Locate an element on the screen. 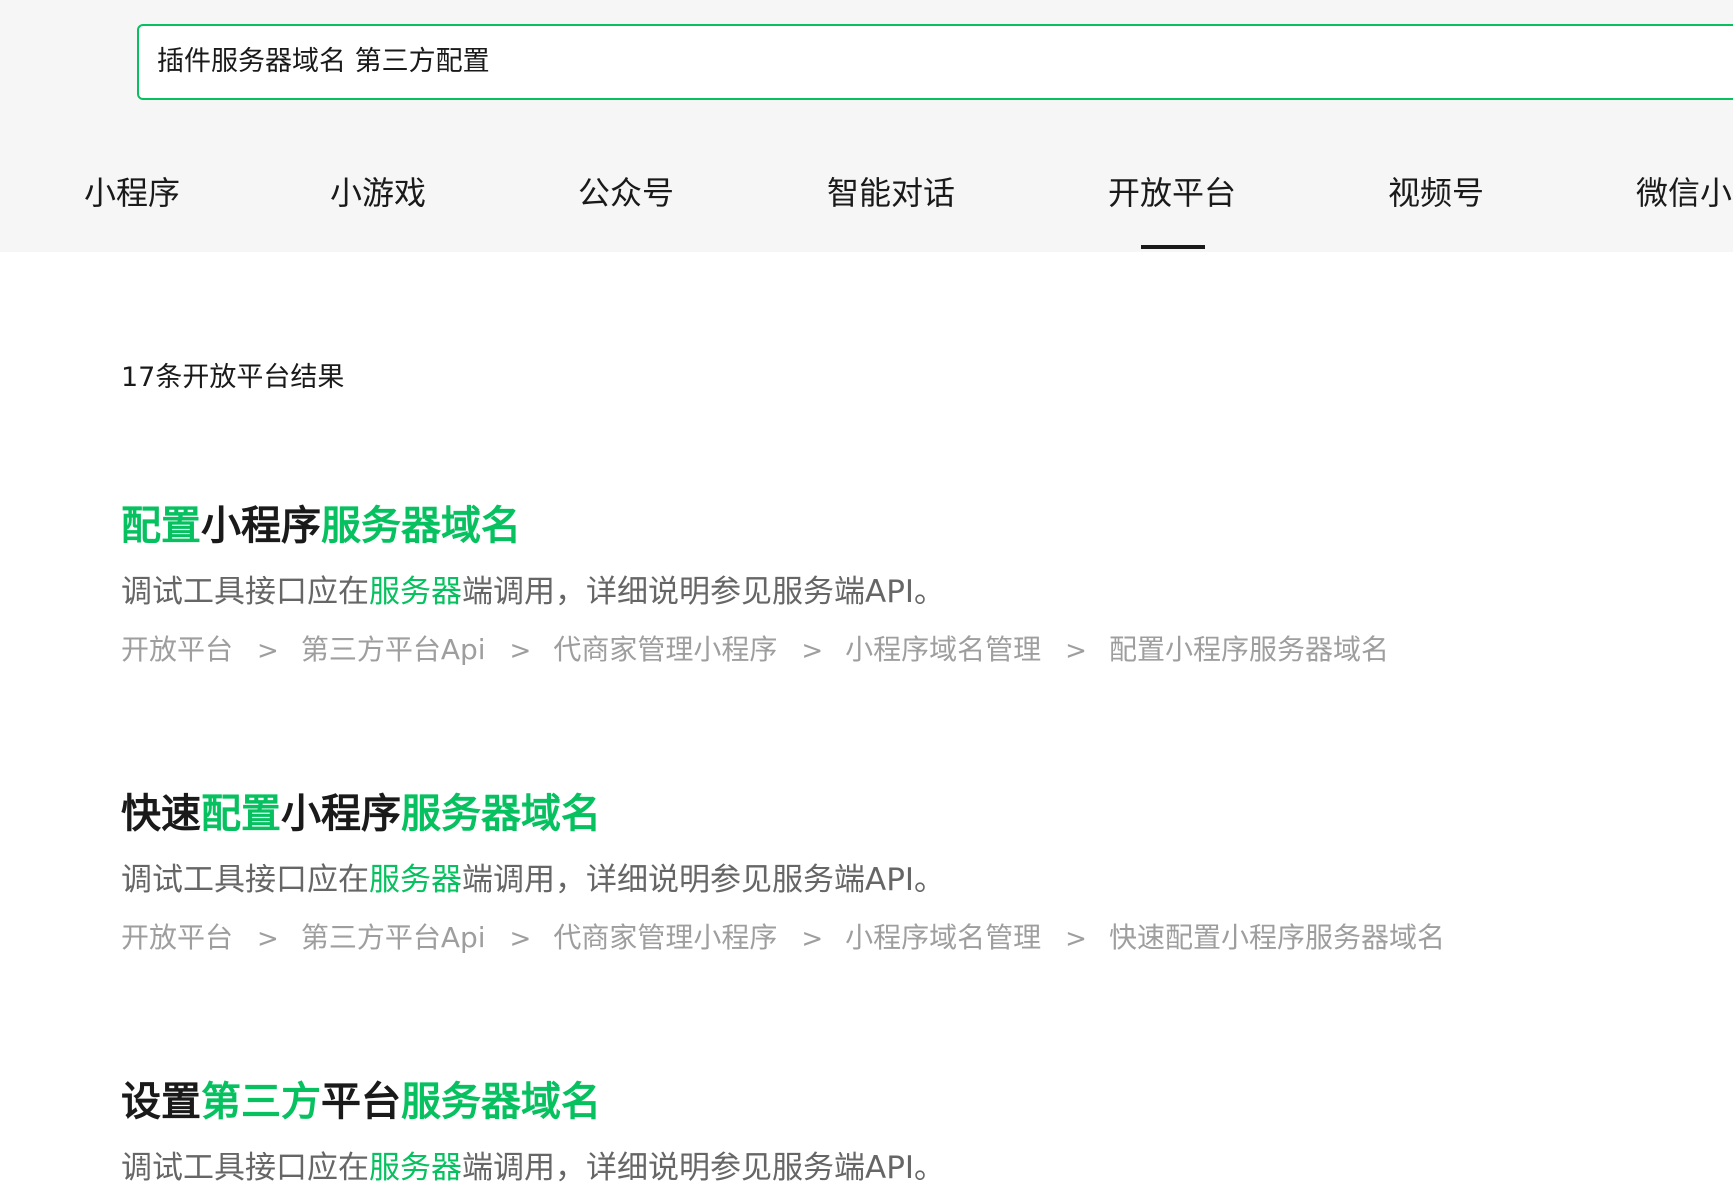 The image size is (1733, 1188). result-title-link: 设置第三方平台服务器域名 is located at coordinates (871, 1102).